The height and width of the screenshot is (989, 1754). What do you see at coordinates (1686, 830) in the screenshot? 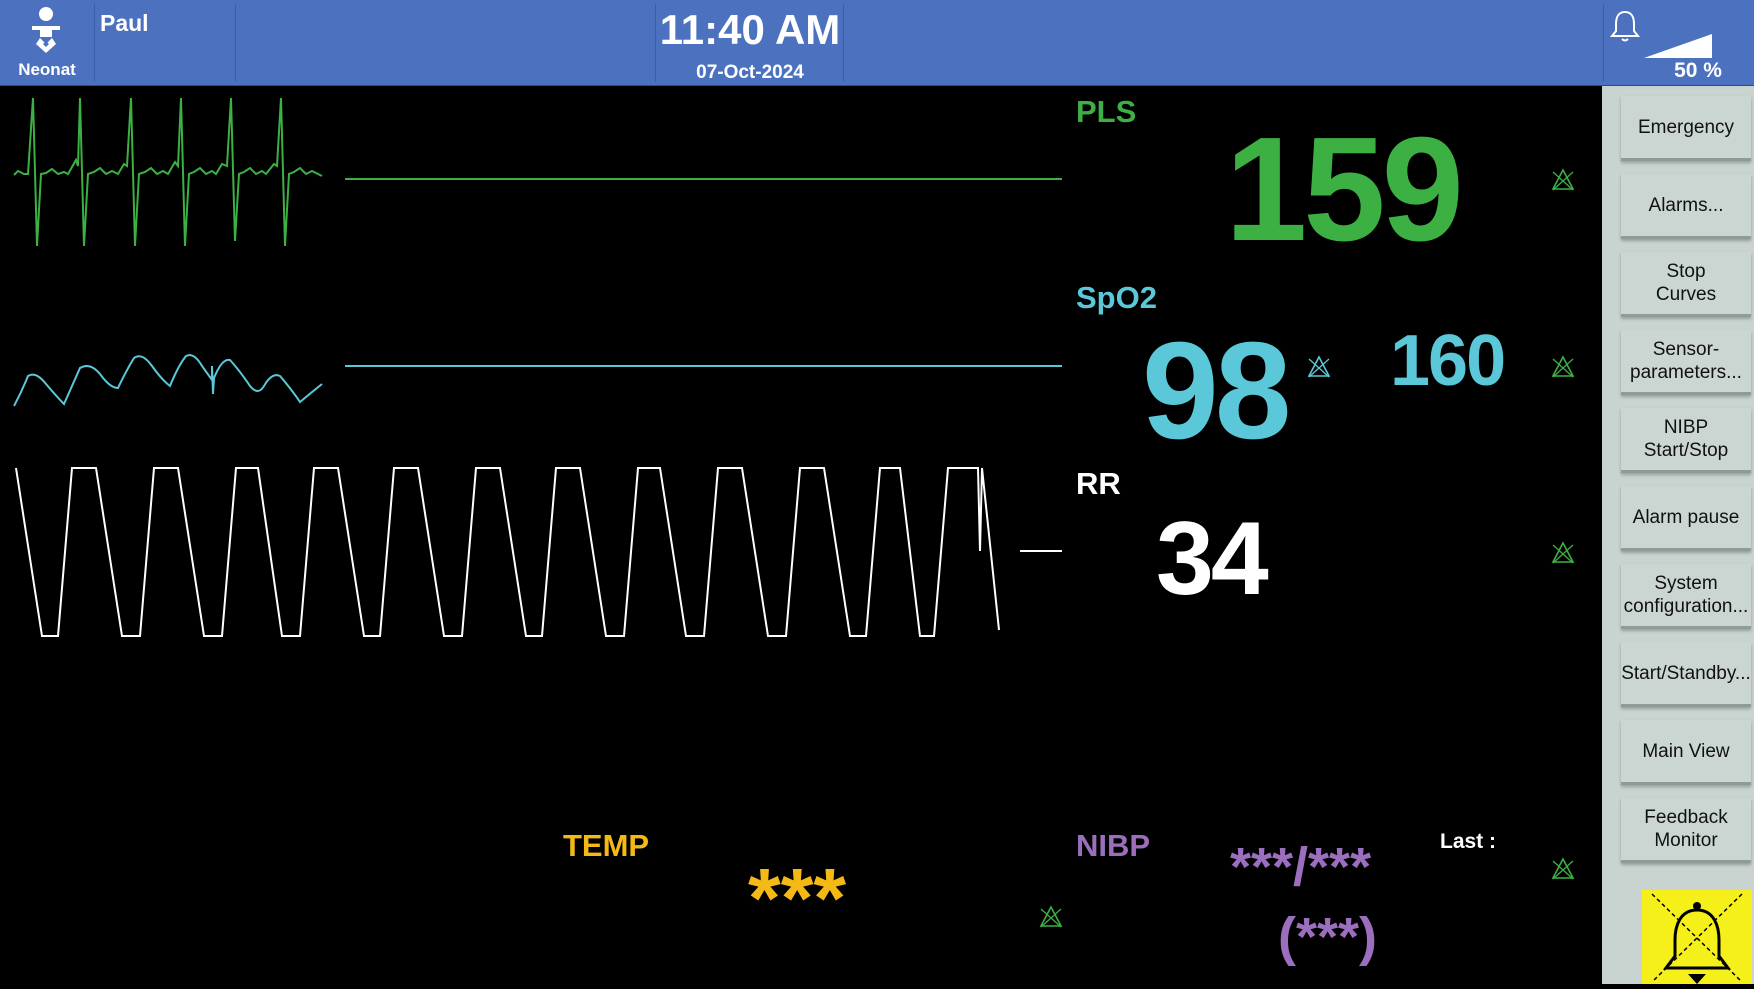
I see `feedback-monitor-button: Feedback Monitor` at bounding box center [1686, 830].